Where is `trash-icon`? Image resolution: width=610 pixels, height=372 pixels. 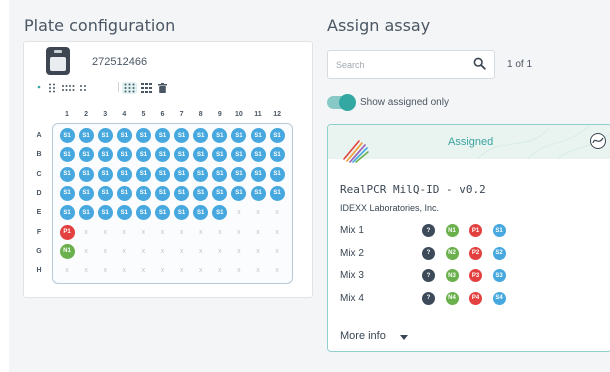 trash-icon is located at coordinates (162, 89).